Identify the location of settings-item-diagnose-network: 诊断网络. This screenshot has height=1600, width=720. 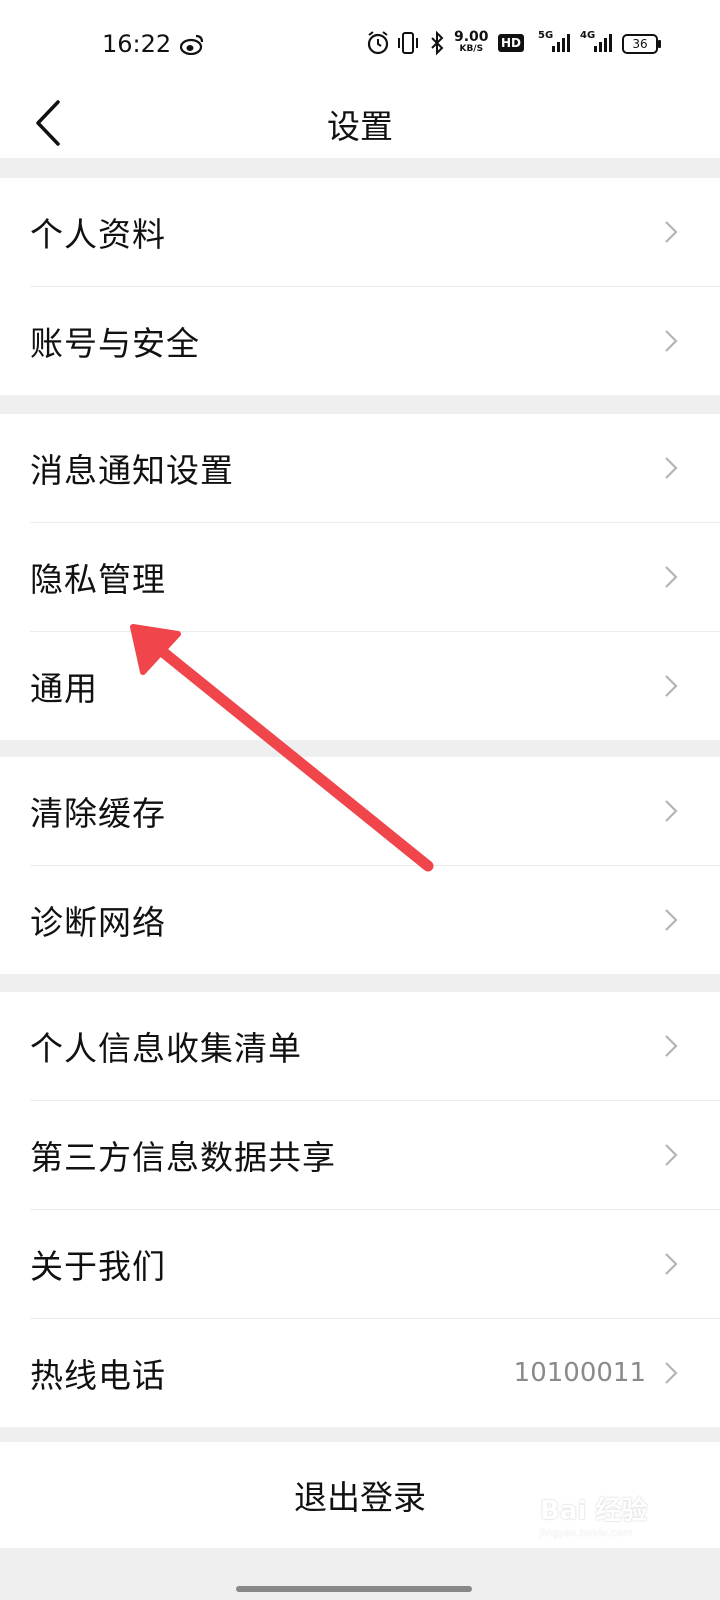
(360, 920).